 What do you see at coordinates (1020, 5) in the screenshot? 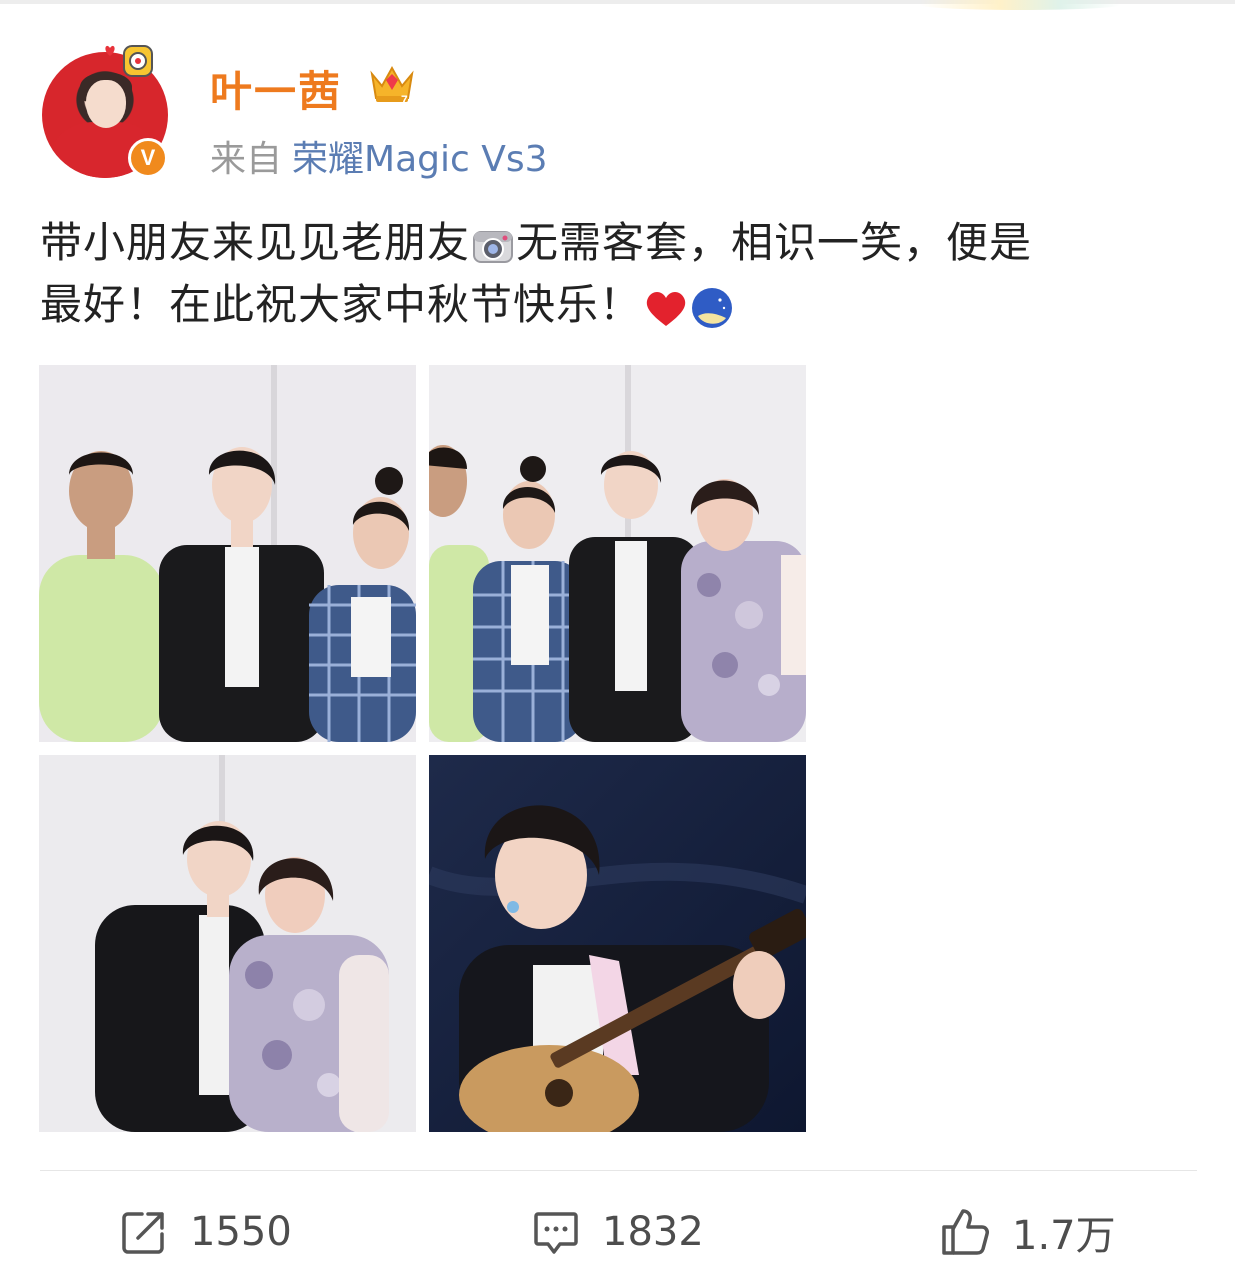
I see `header-decoration` at bounding box center [1020, 5].